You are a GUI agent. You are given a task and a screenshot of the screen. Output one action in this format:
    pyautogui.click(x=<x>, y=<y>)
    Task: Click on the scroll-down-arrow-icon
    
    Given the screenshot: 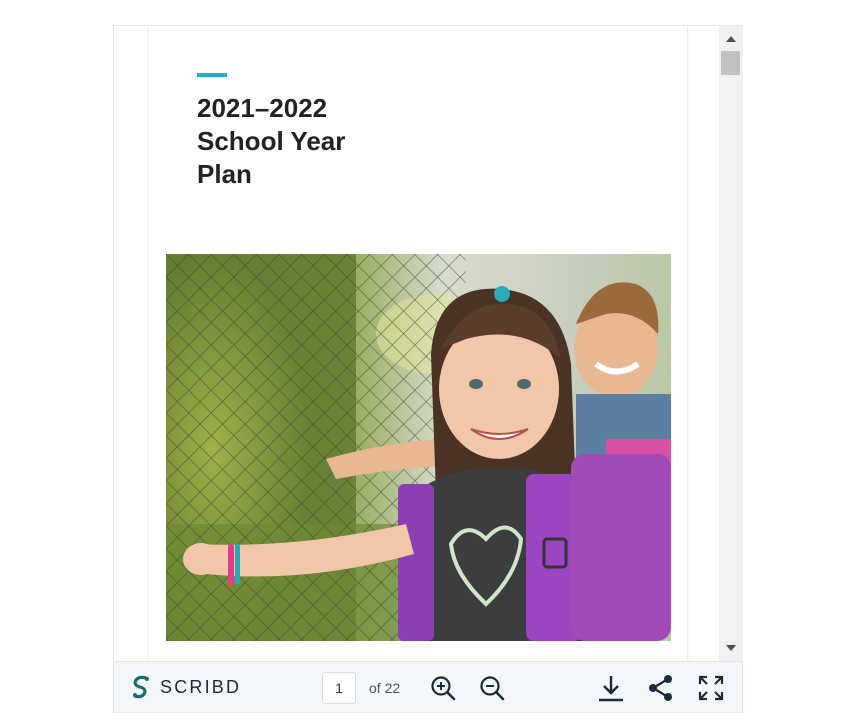 What is the action you would take?
    pyautogui.click(x=731, y=648)
    